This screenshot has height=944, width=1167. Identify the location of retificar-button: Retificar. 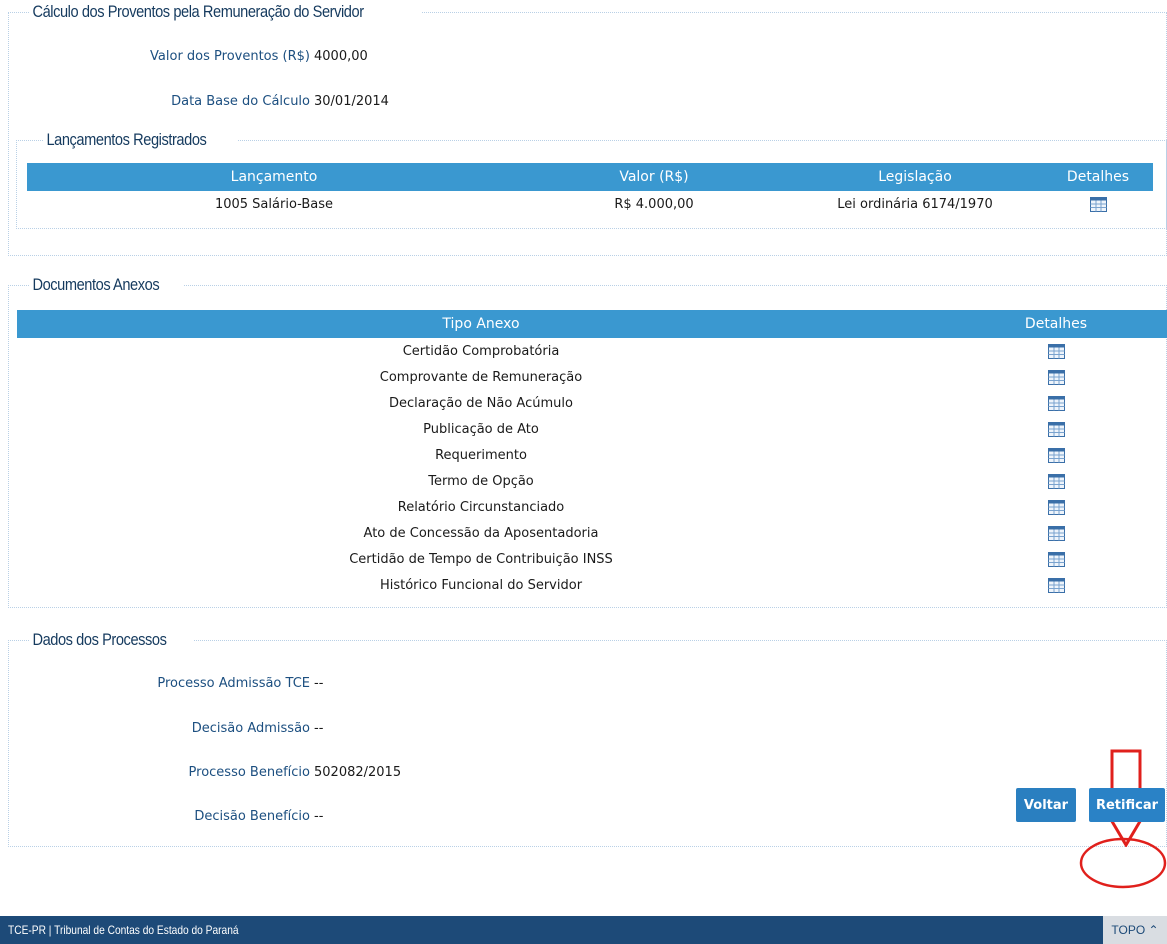
(1127, 805).